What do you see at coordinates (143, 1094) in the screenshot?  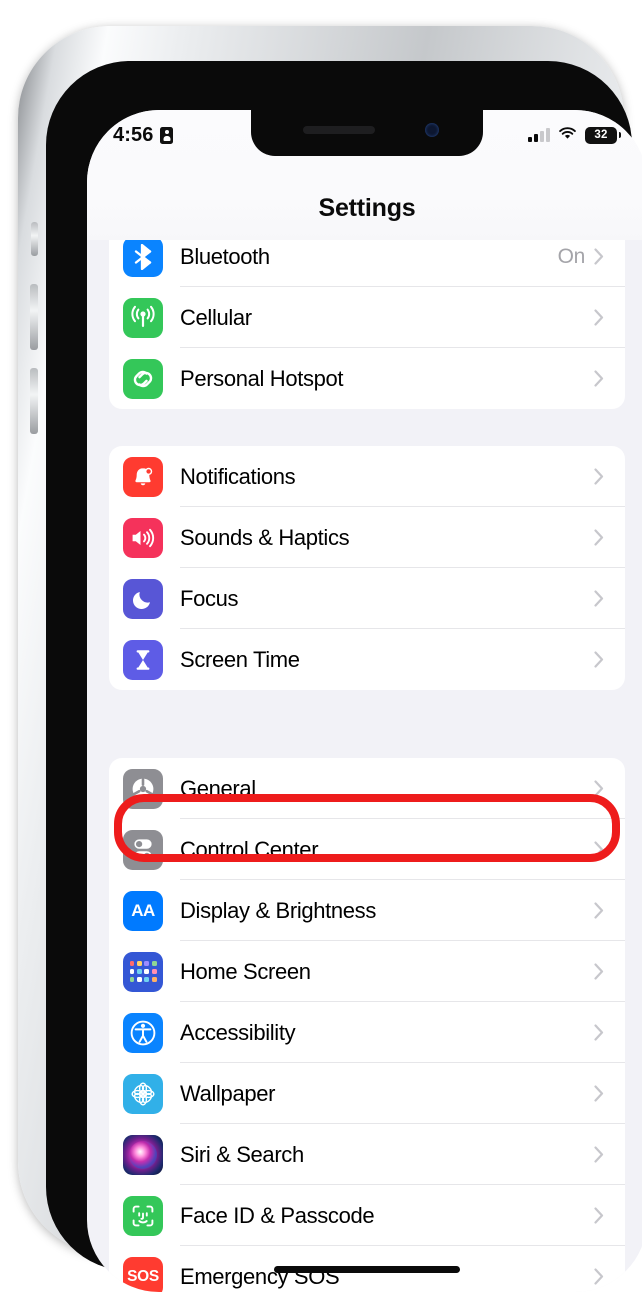 I see `wallpaper-flower-icon` at bounding box center [143, 1094].